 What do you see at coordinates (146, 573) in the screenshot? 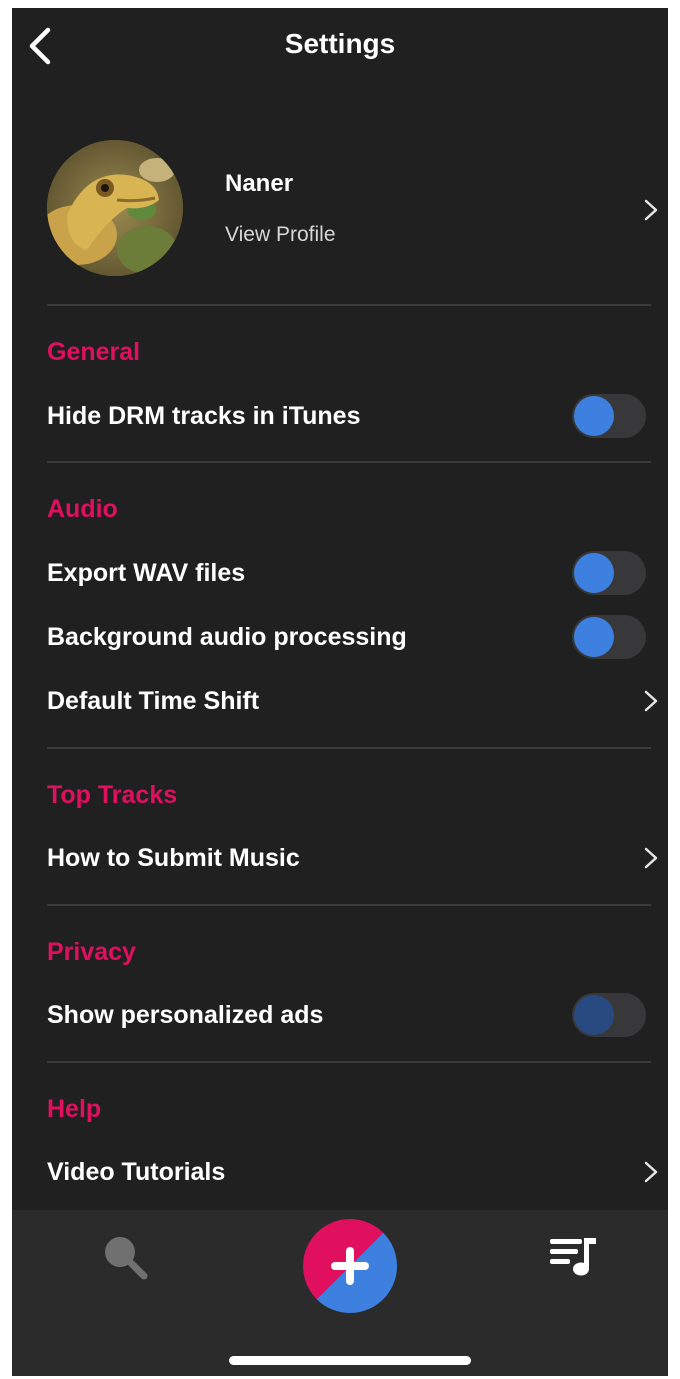
I see `setting-label: Export WAV files` at bounding box center [146, 573].